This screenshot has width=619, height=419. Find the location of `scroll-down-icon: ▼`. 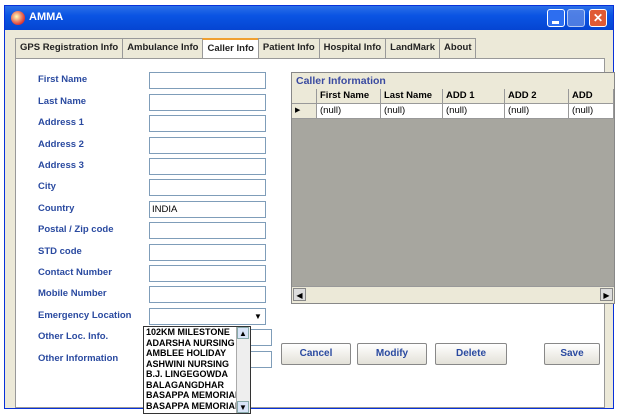

scroll-down-icon: ▼ is located at coordinates (243, 407).